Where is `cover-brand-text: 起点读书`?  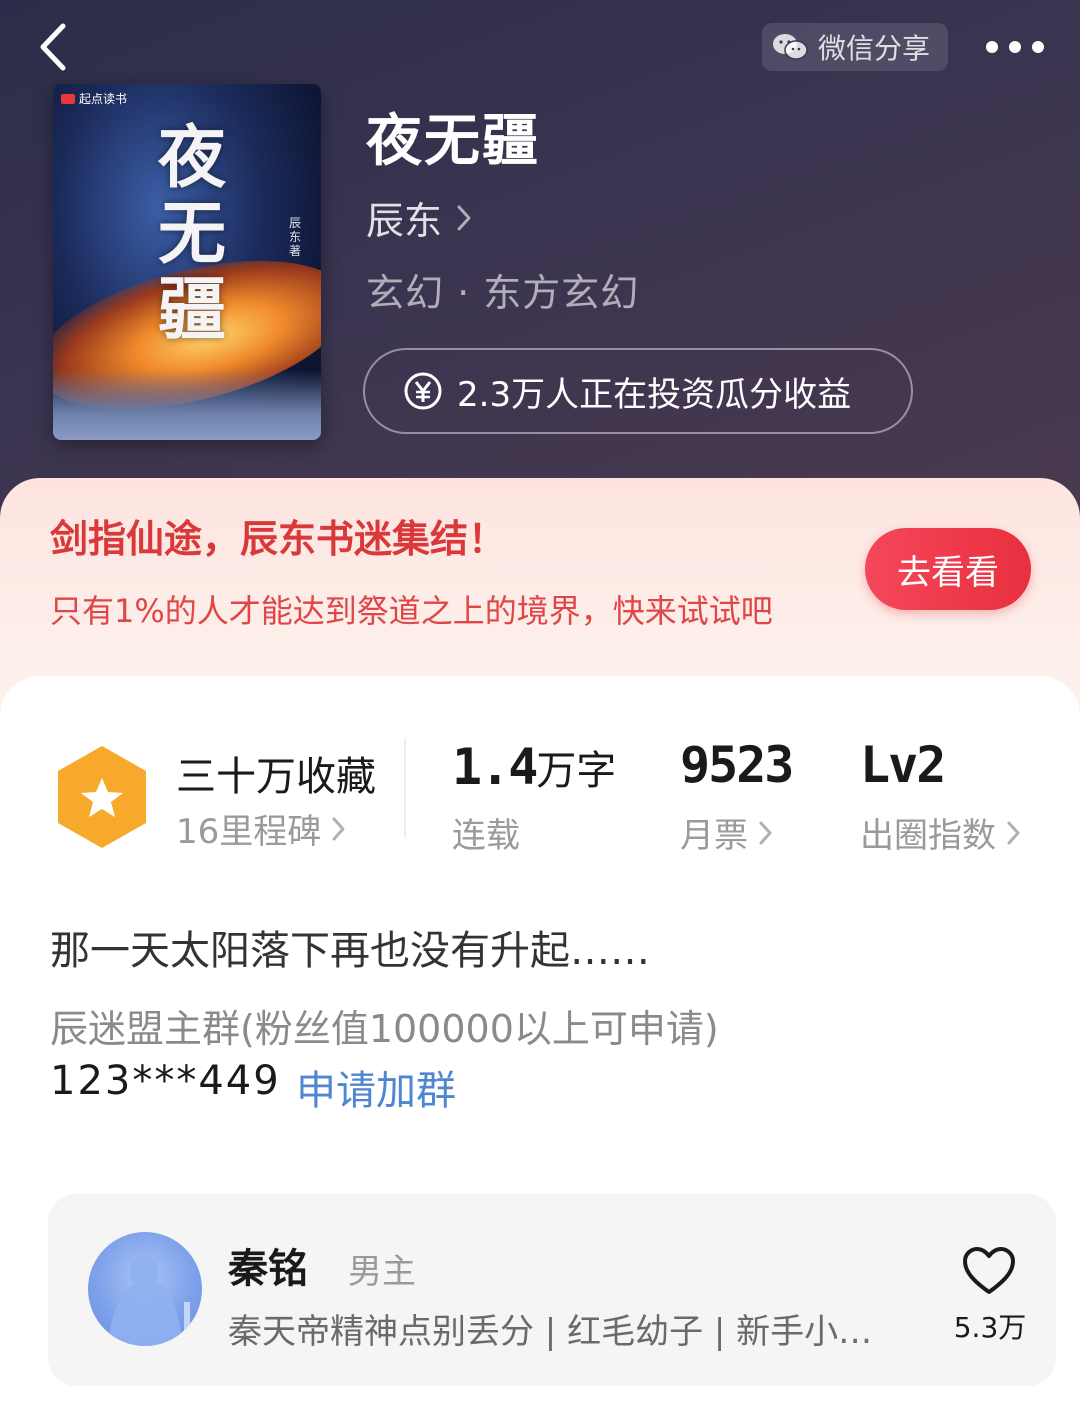 cover-brand-text: 起点读书 is located at coordinates (103, 99).